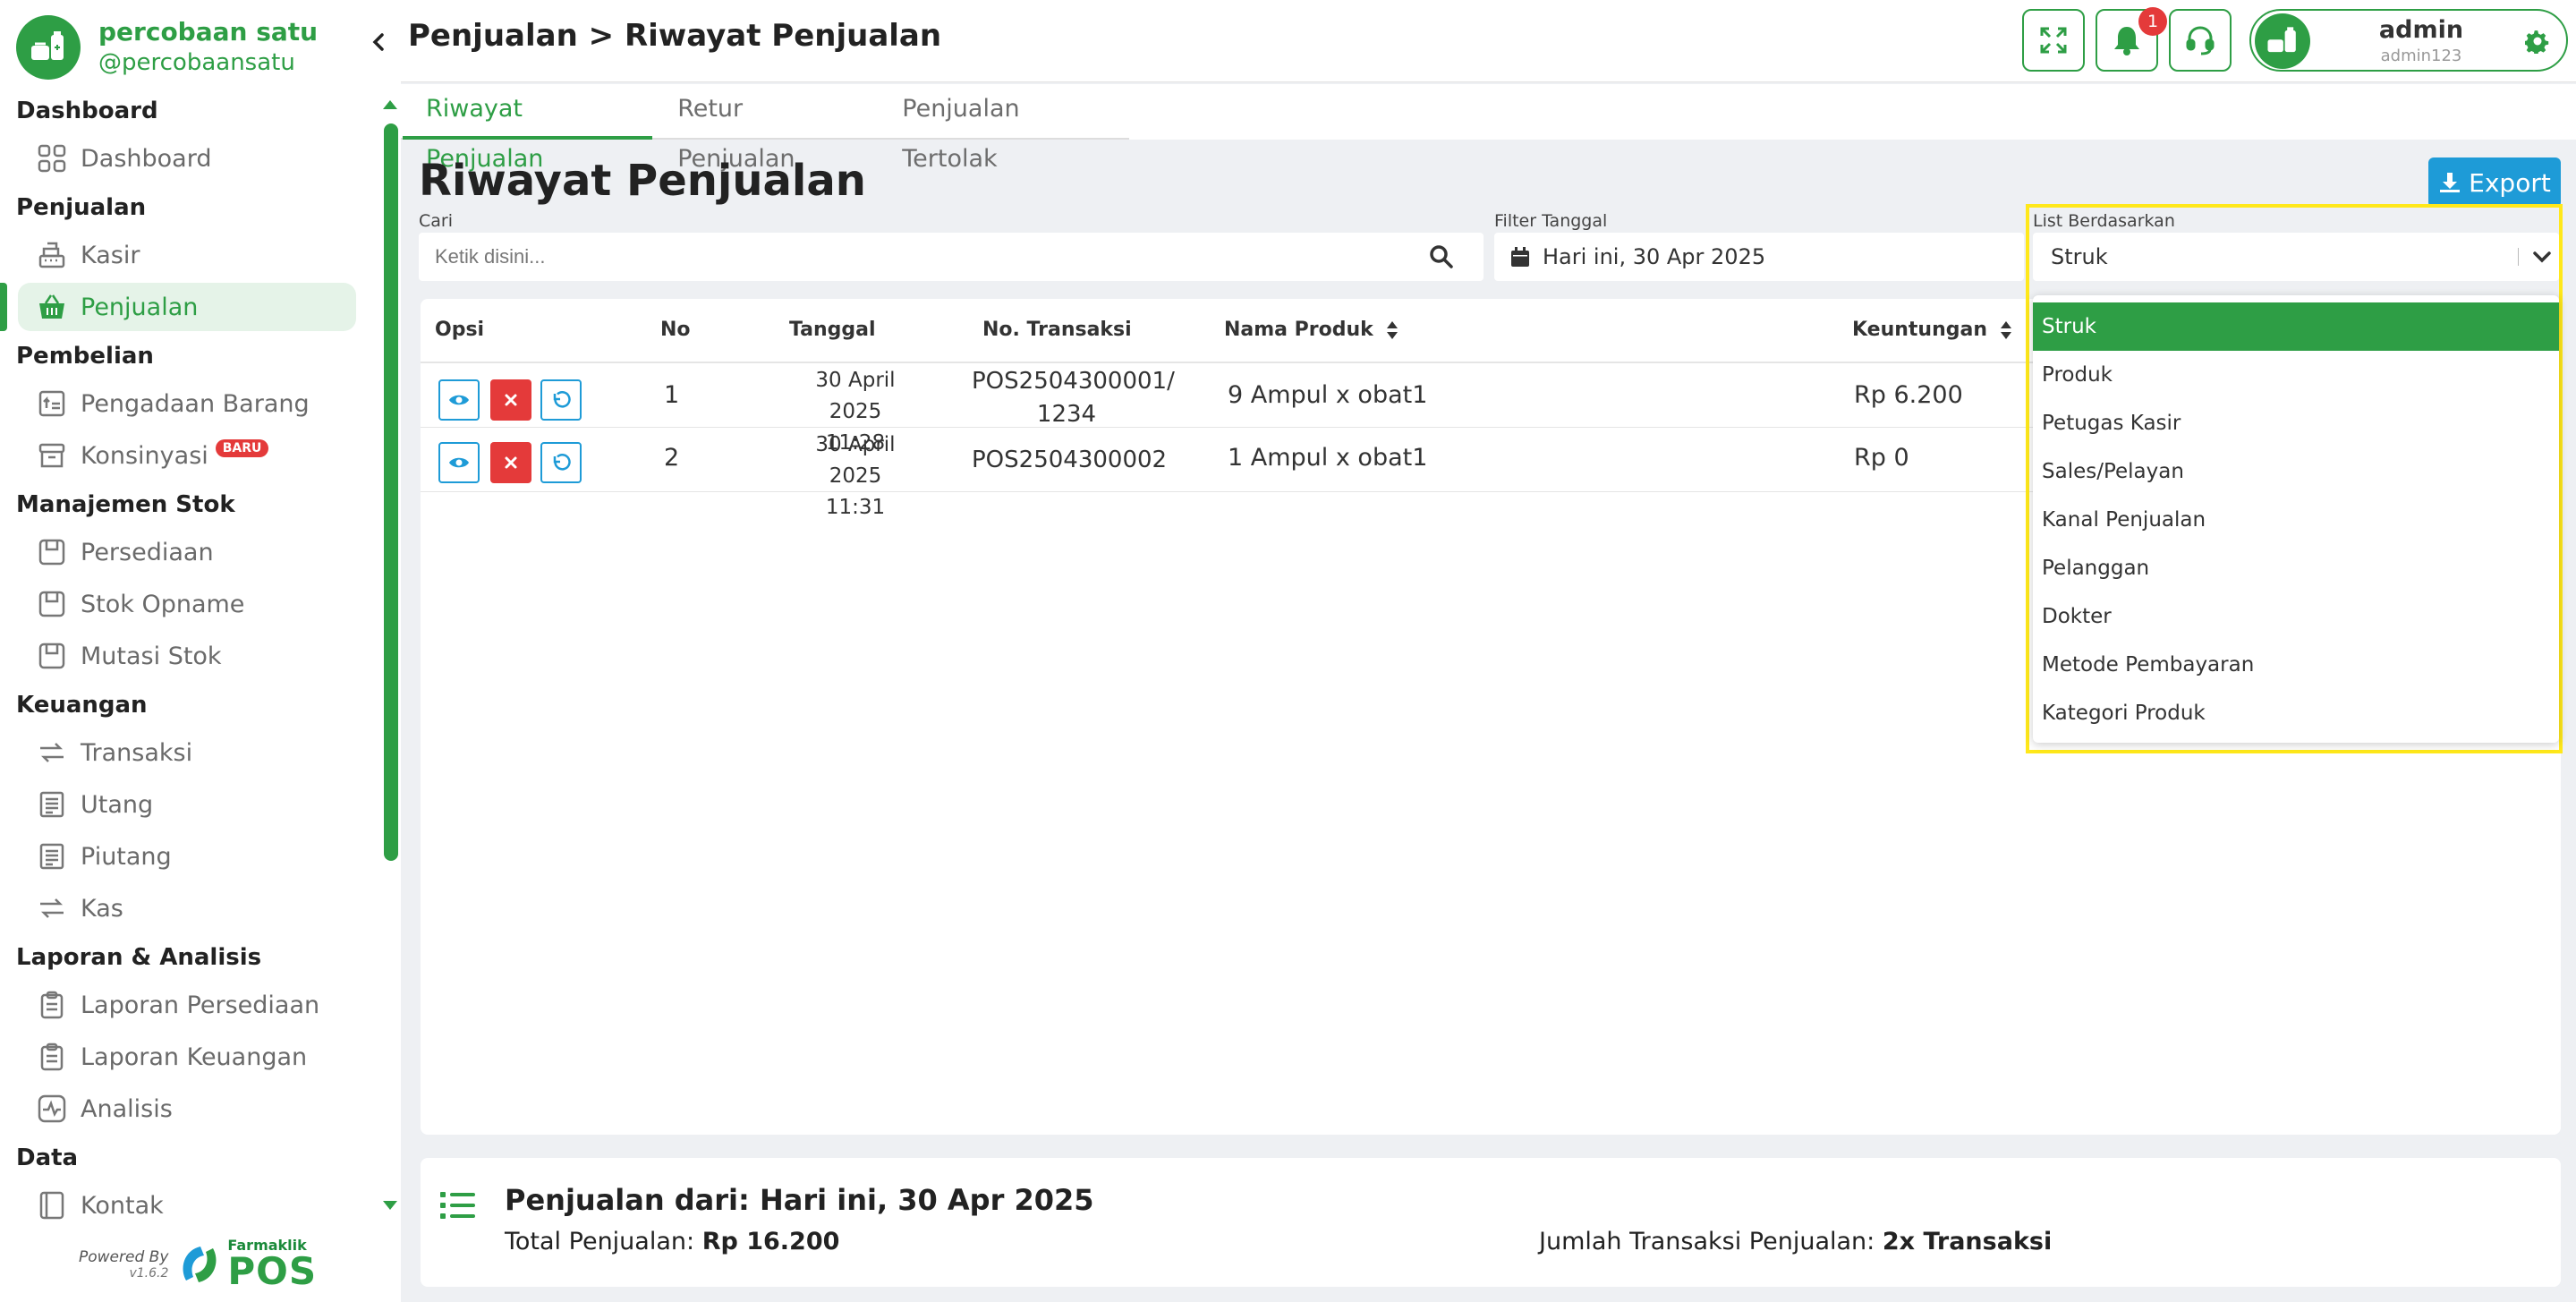 The image size is (2576, 1302). Describe the element at coordinates (87, 111) in the screenshot. I see `section-title-dashboard: Dashboard` at that location.